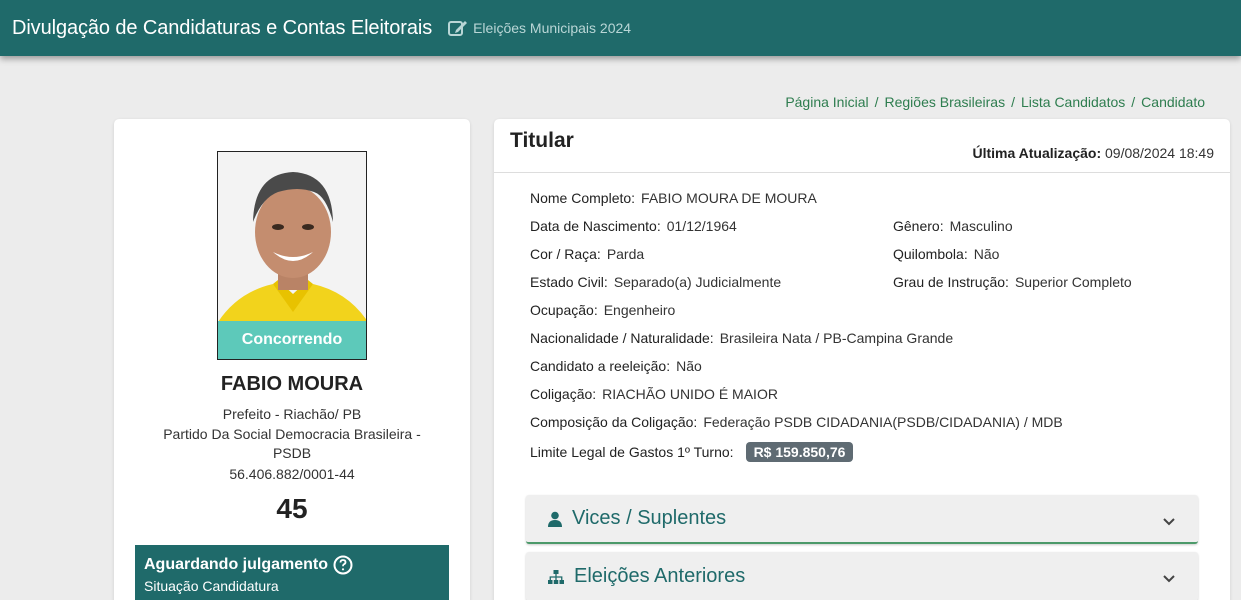  Describe the element at coordinates (292, 508) in the screenshot. I see `candidate-number: 45` at that location.